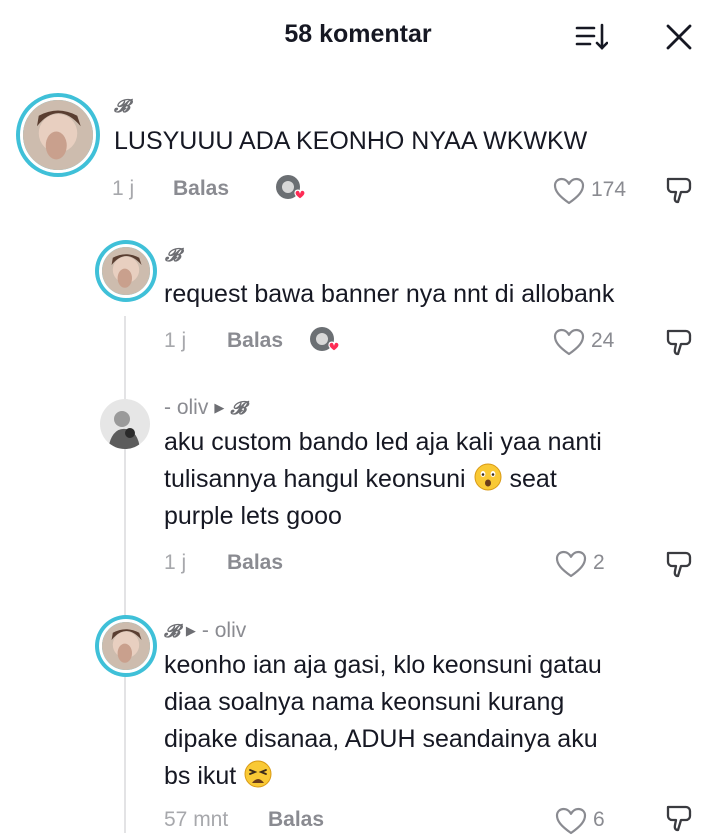  I want to click on comment-text: request bawa banner nya nnt di allobank, so click(389, 294).